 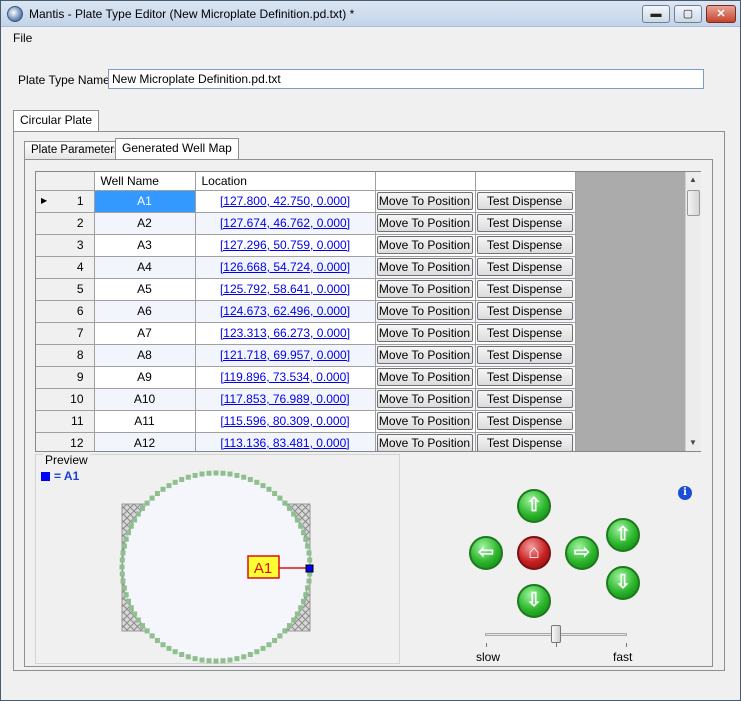 I want to click on well-name-cell: A11, so click(x=145, y=421).